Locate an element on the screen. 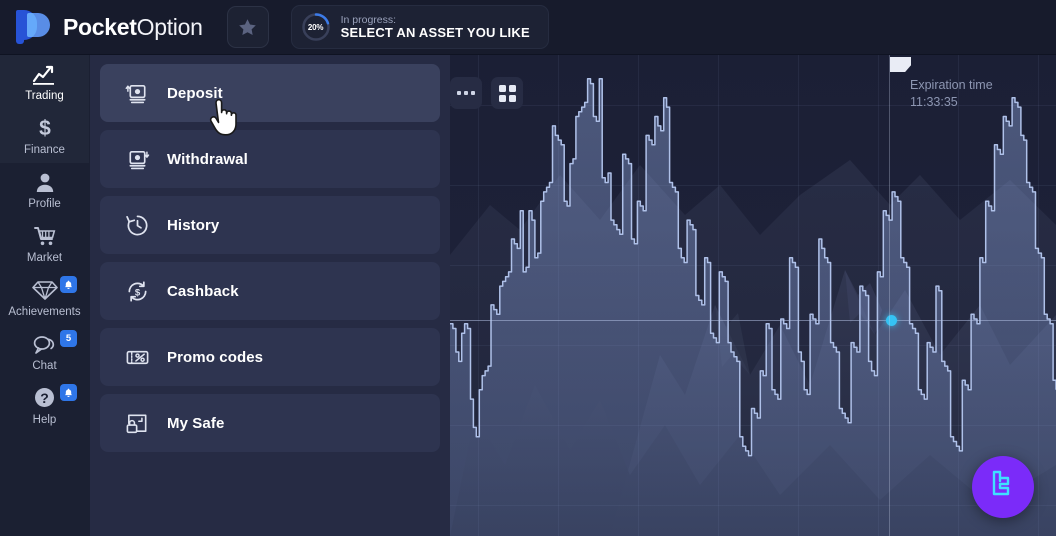 This screenshot has height=536, width=1056. cart-icon is located at coordinates (45, 235).